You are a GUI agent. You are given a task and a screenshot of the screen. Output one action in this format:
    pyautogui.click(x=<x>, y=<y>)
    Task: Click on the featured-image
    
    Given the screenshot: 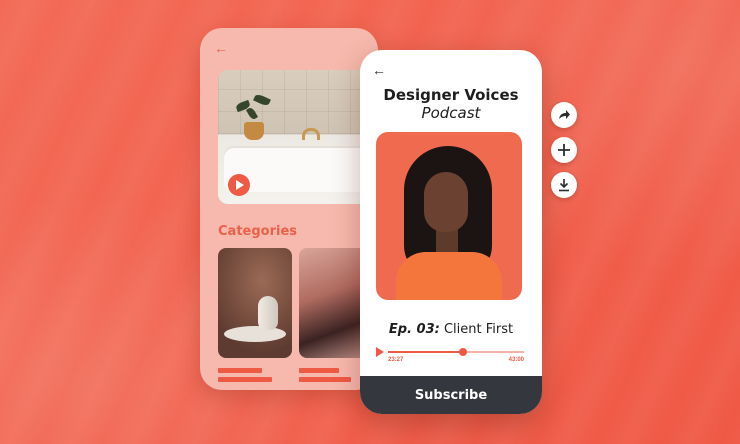 What is the action you would take?
    pyautogui.click(x=293, y=137)
    